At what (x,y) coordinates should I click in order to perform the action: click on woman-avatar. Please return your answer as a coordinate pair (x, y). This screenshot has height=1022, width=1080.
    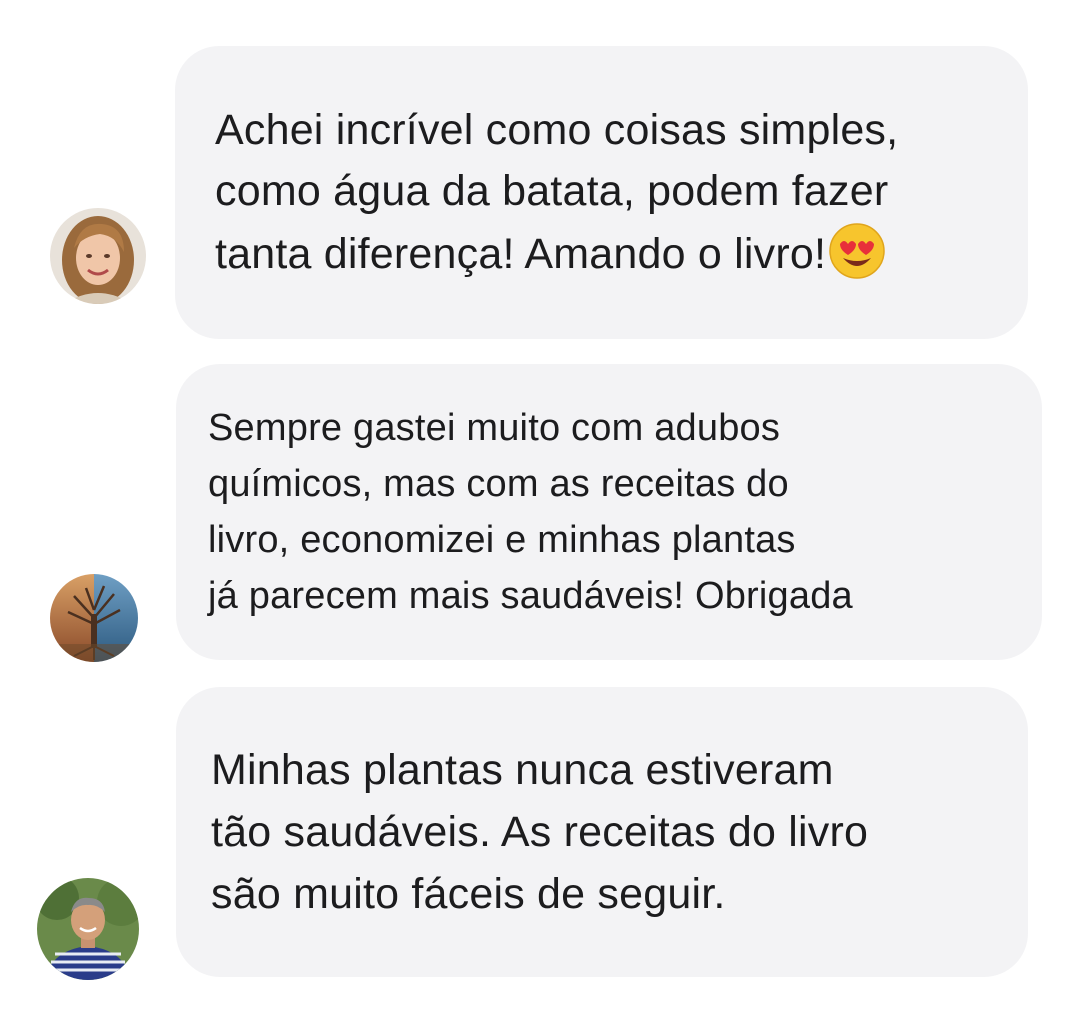
    Looking at the image, I should click on (98, 256).